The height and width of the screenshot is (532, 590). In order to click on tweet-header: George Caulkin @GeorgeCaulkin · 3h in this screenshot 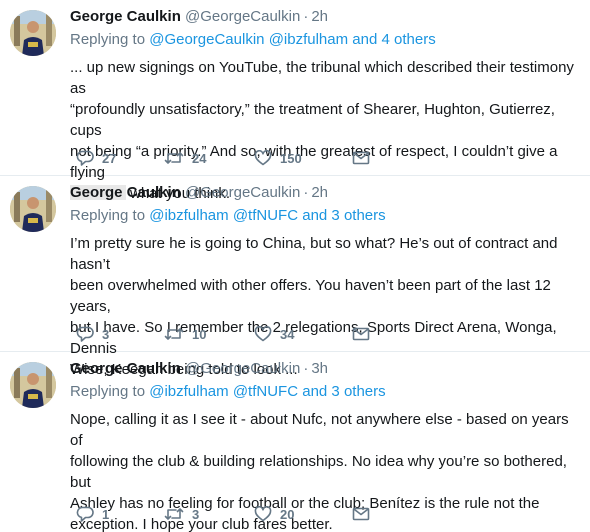, I will do `click(323, 369)`.